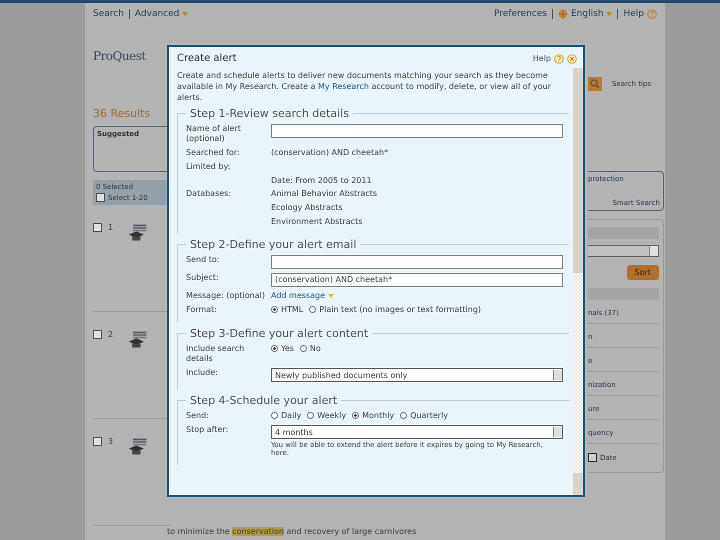  I want to click on add-message-link: Add message, so click(298, 295).